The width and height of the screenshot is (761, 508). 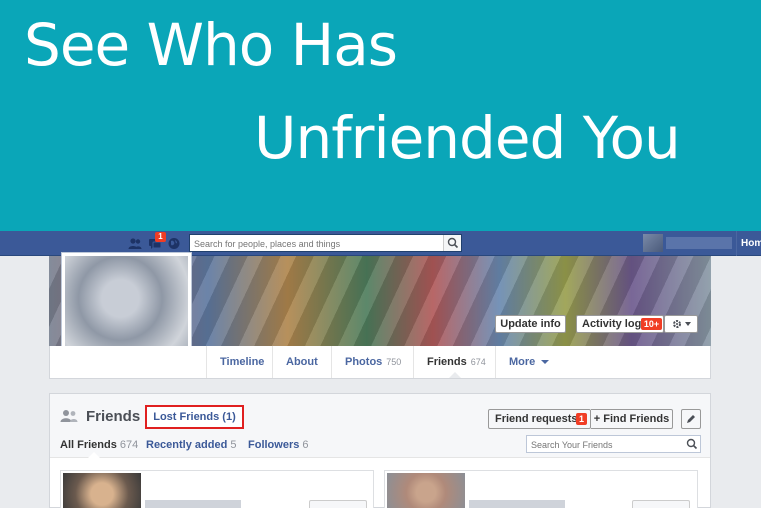 What do you see at coordinates (651, 324) in the screenshot?
I see `activity-log-badge: 10+` at bounding box center [651, 324].